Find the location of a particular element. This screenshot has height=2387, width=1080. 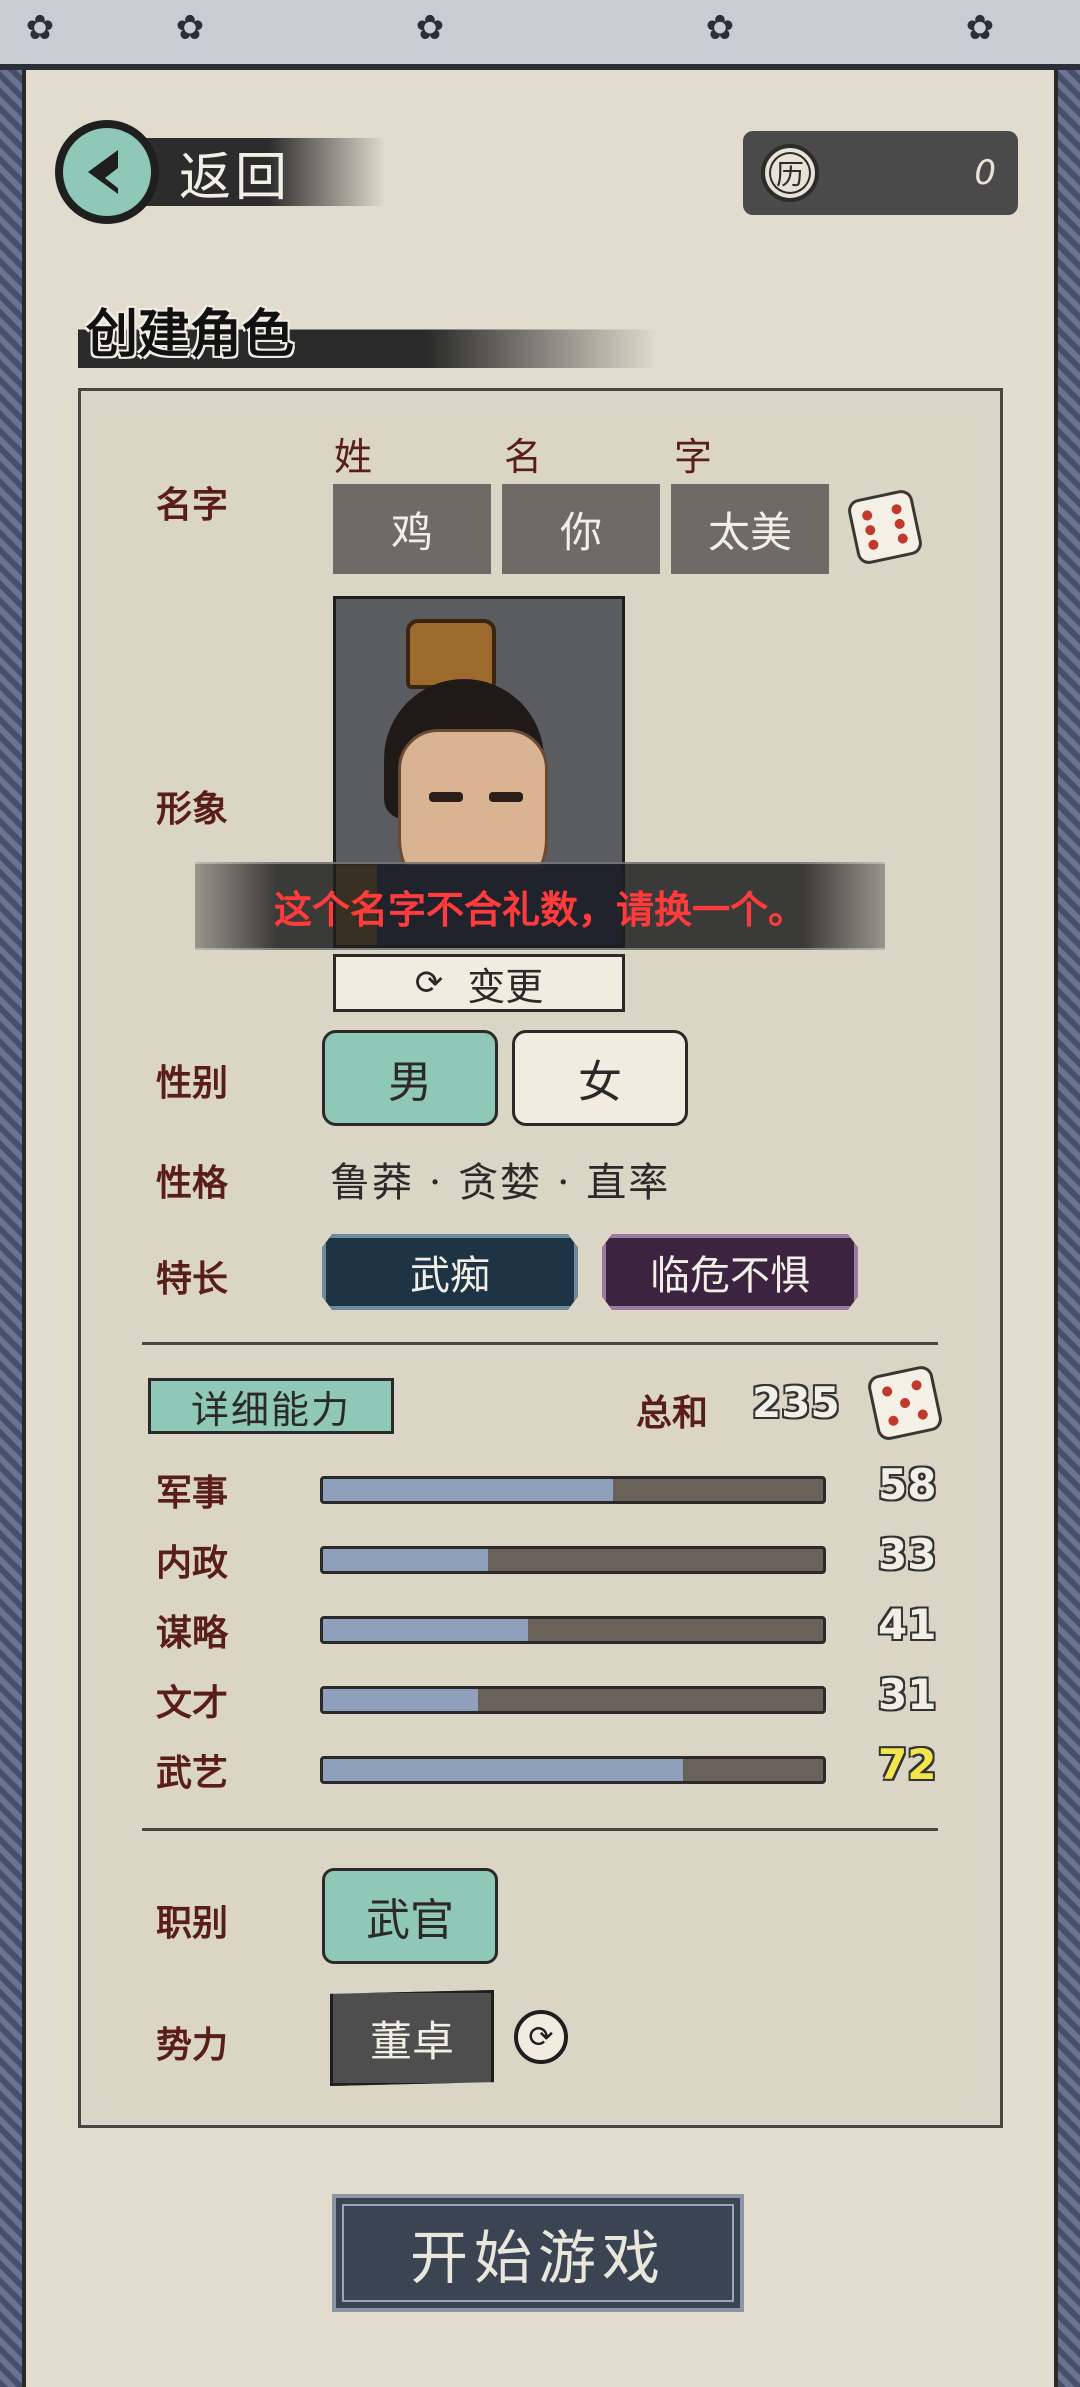

hair-crown is located at coordinates (451, 654).